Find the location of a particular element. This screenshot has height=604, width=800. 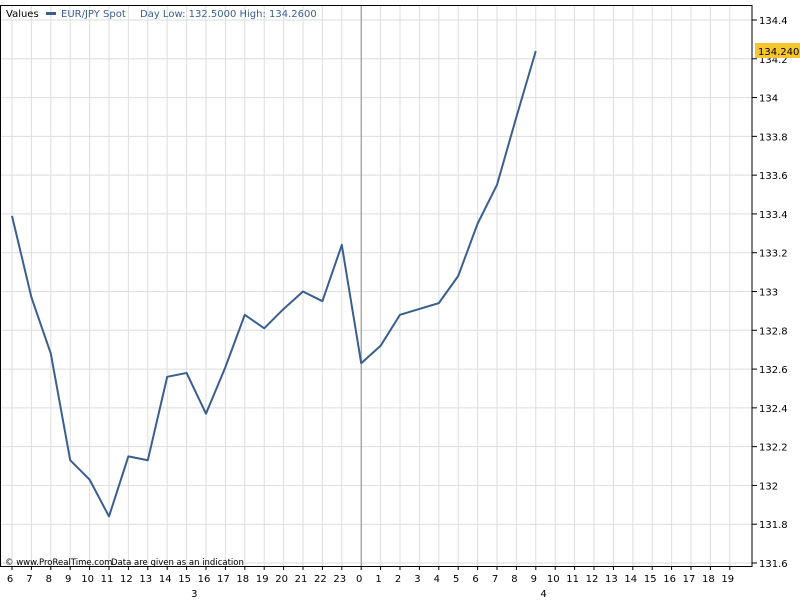

y-tick-label: 133 is located at coordinates (768, 293).